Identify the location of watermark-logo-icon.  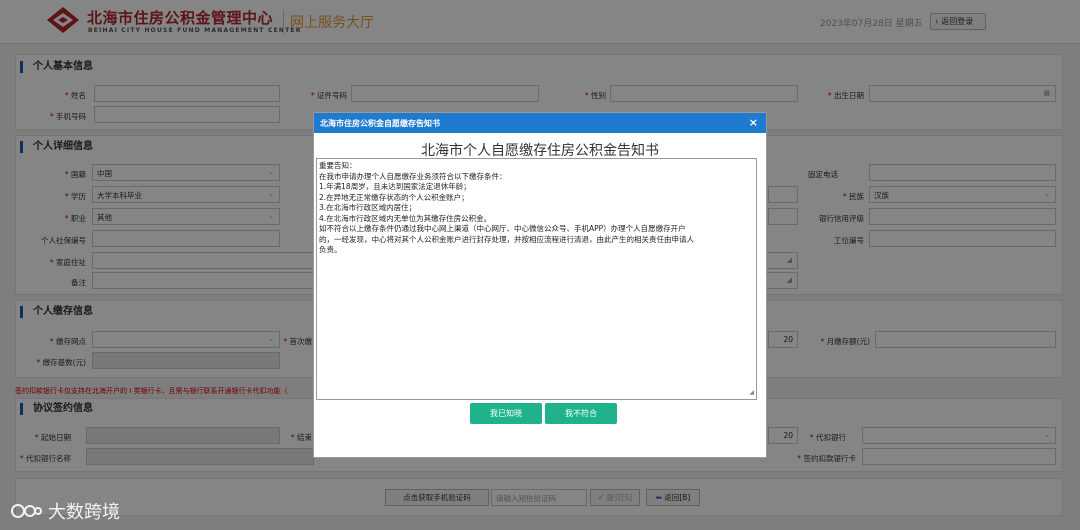
(26, 511).